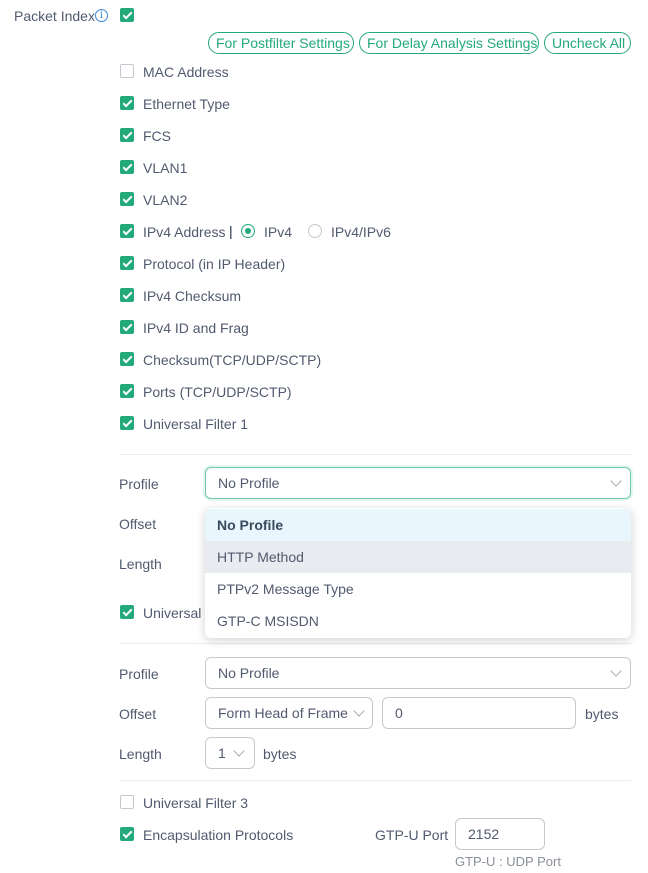  What do you see at coordinates (418, 483) in the screenshot?
I see `uf1-profile-select: No Profile` at bounding box center [418, 483].